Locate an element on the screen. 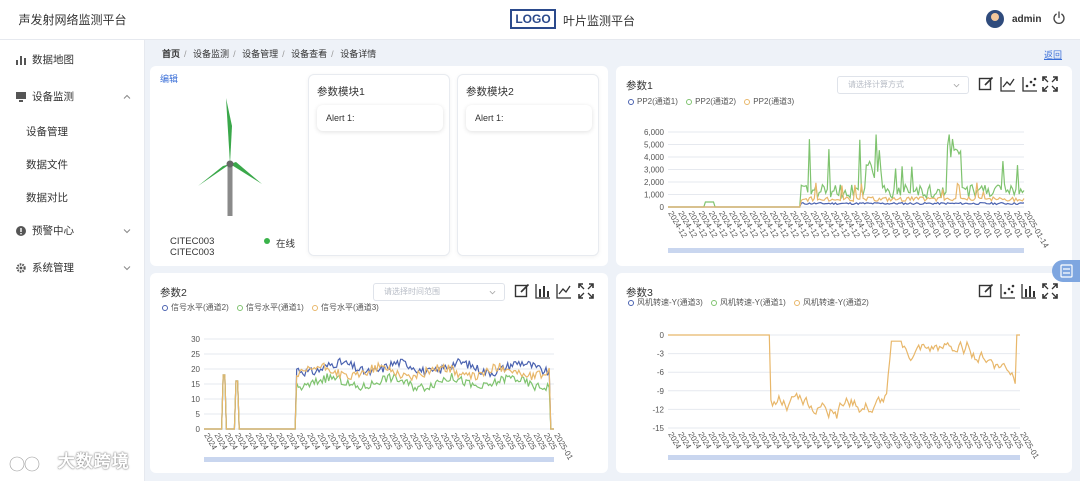 This screenshot has width=1080, height=481. calc-method-select: 请选择计算方式 is located at coordinates (903, 85).